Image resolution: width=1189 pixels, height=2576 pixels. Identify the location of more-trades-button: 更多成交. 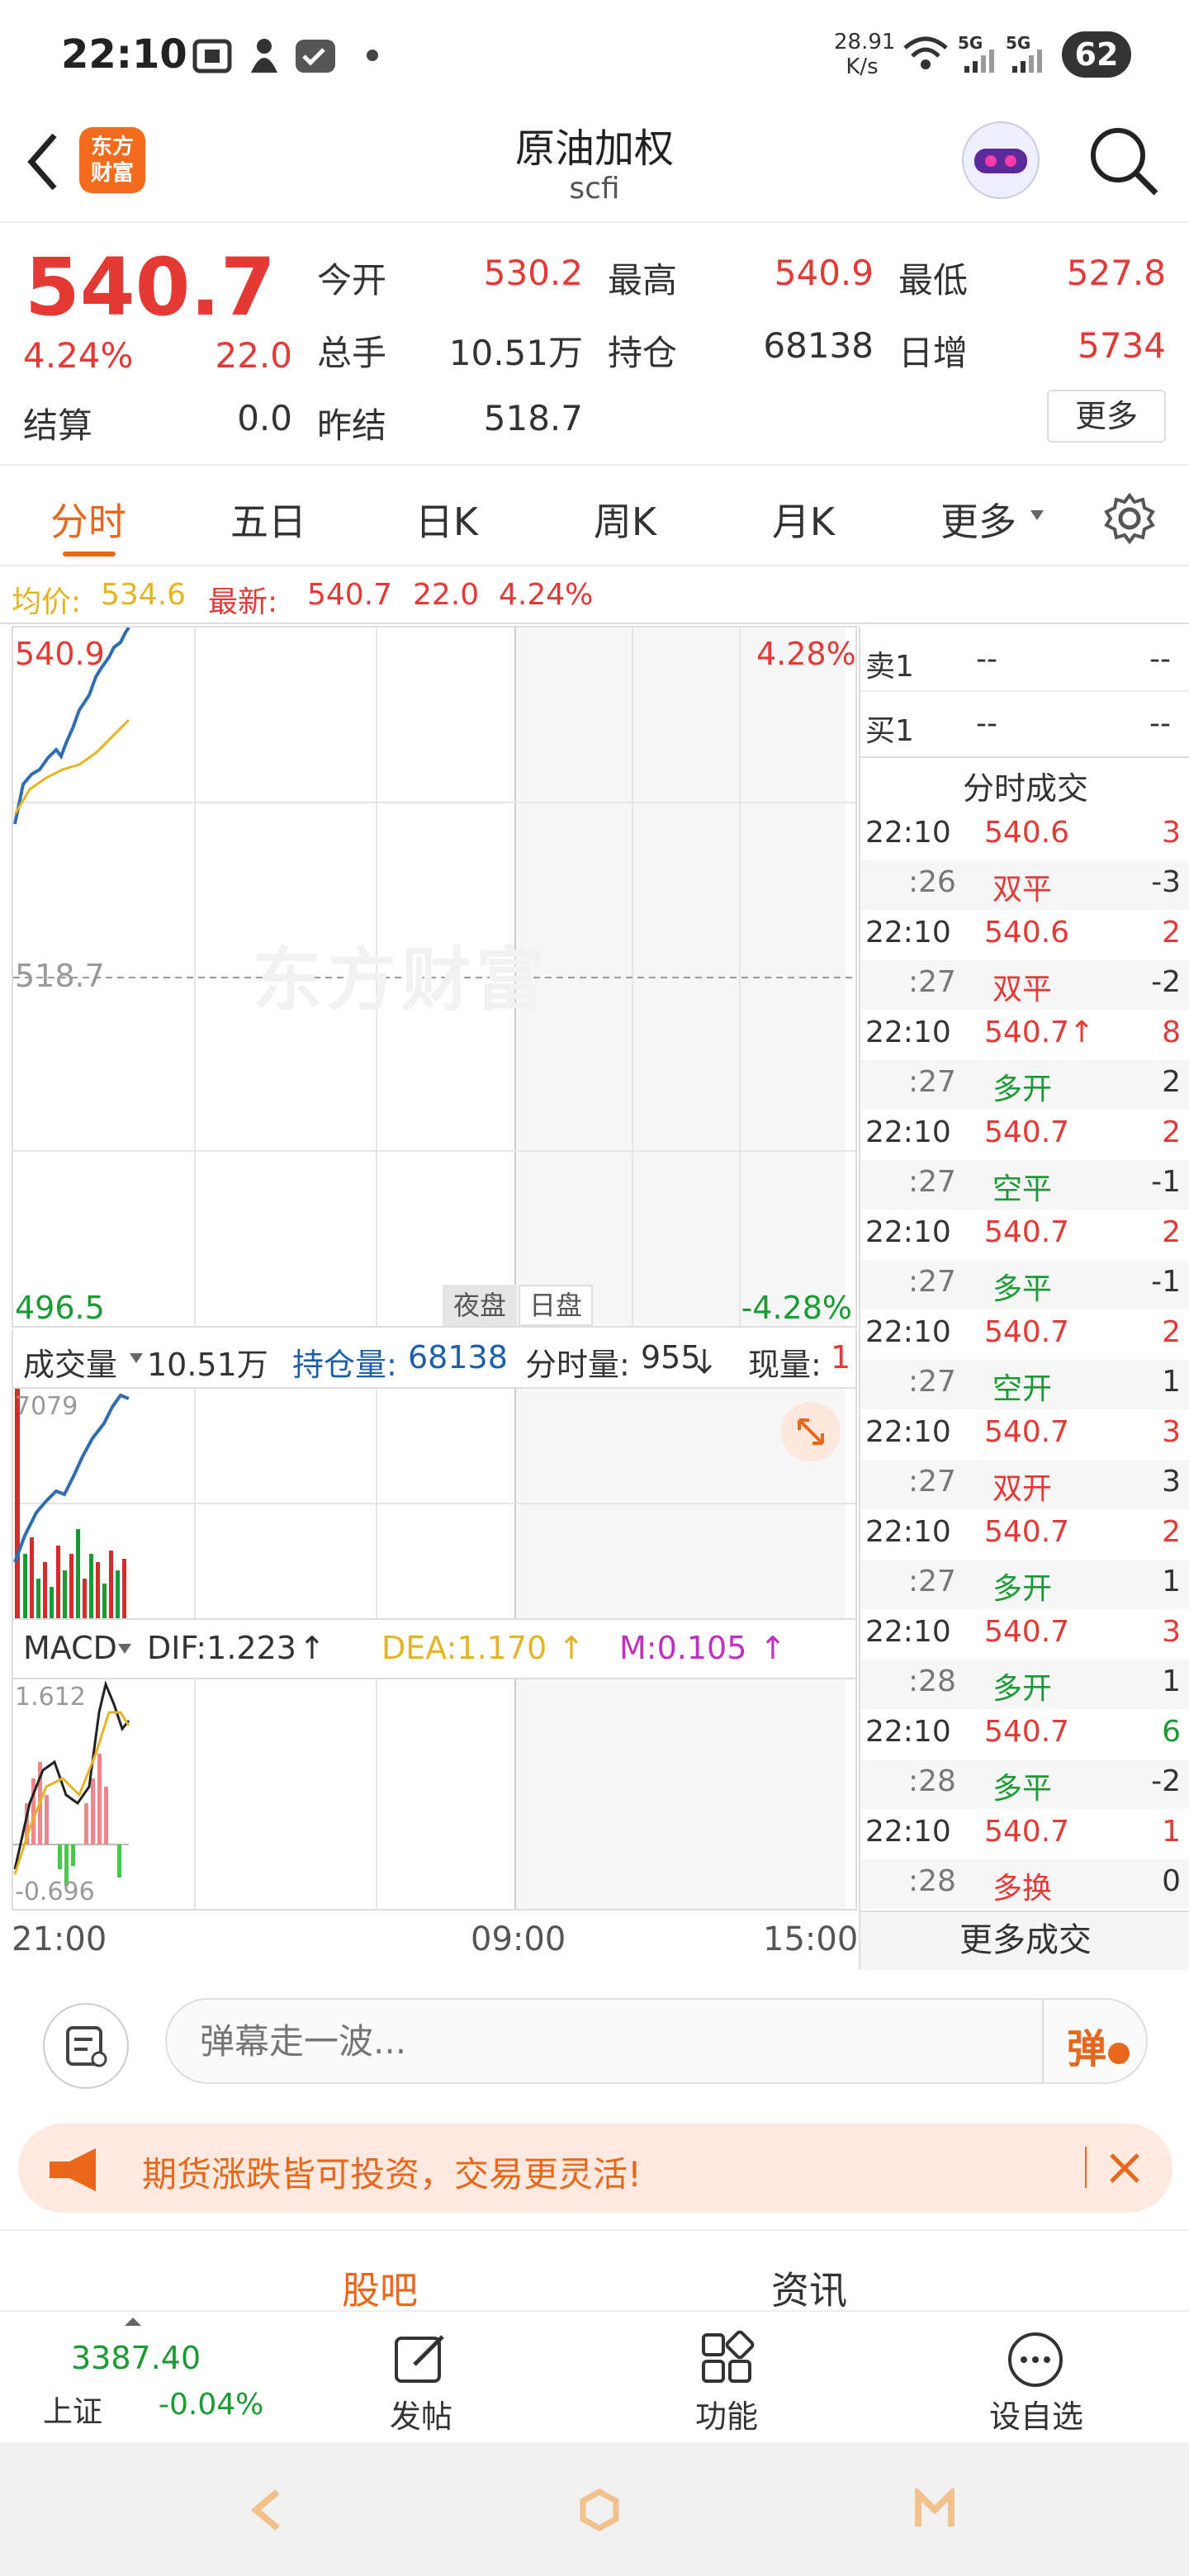
(1024, 1940).